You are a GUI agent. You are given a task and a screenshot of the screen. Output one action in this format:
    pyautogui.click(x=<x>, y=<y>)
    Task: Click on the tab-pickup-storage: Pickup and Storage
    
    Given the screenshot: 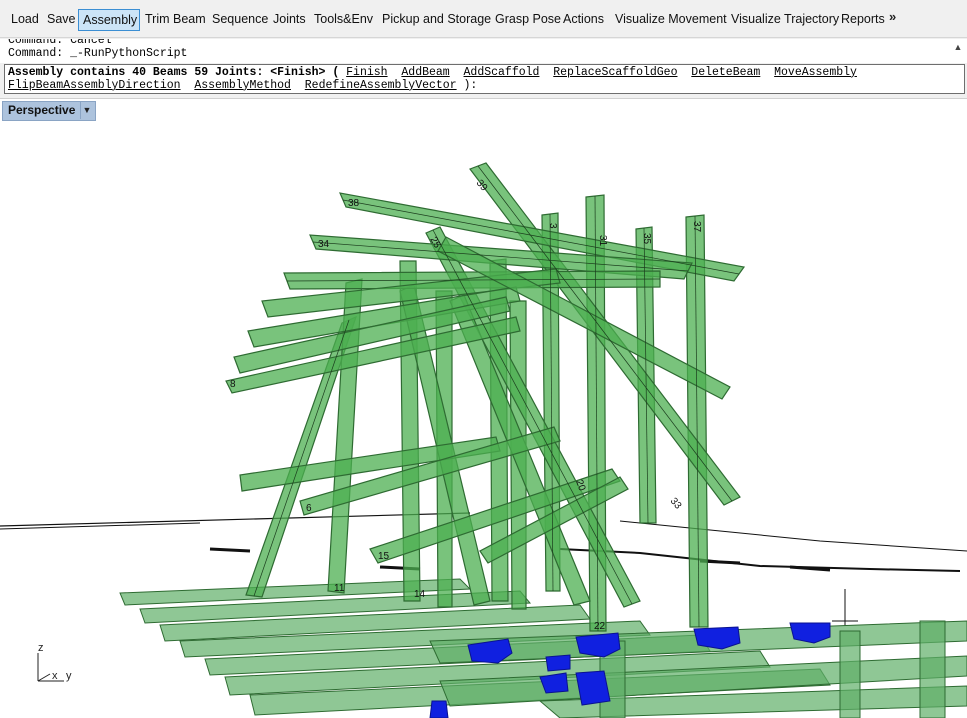 What is the action you would take?
    pyautogui.click(x=436, y=20)
    